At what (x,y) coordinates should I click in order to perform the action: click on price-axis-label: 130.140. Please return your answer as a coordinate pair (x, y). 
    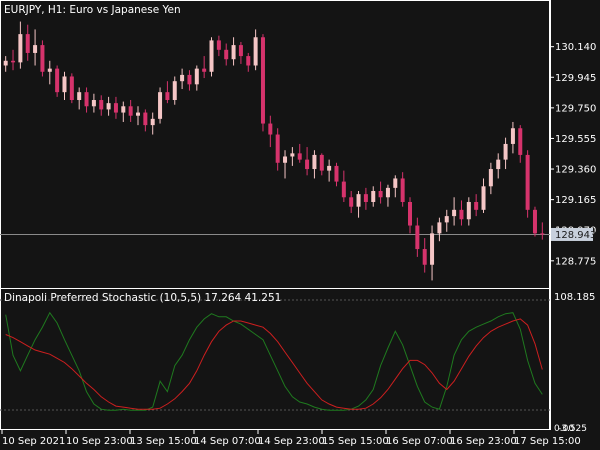
    Looking at the image, I should click on (575, 47).